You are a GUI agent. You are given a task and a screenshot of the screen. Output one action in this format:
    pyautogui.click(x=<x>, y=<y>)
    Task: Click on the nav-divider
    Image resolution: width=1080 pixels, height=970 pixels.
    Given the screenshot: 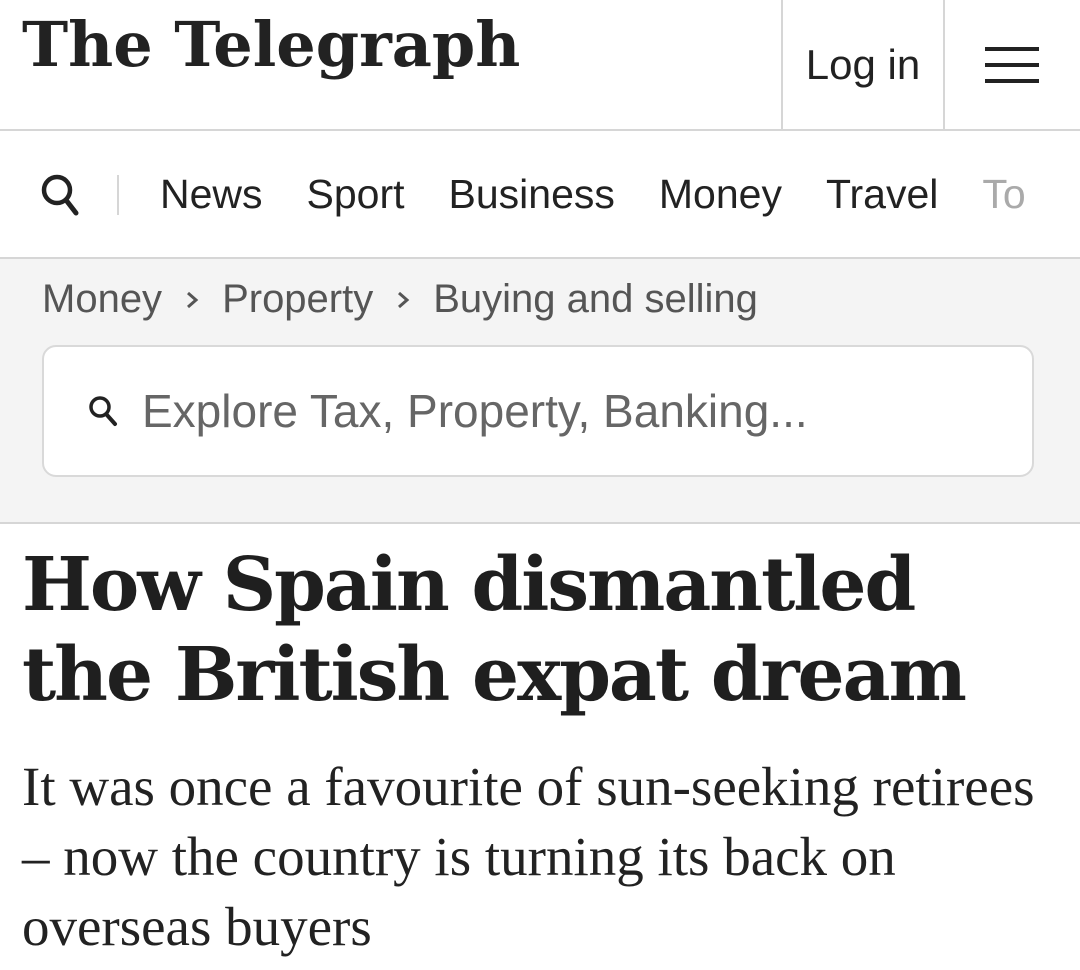 What is the action you would take?
    pyautogui.click(x=118, y=195)
    